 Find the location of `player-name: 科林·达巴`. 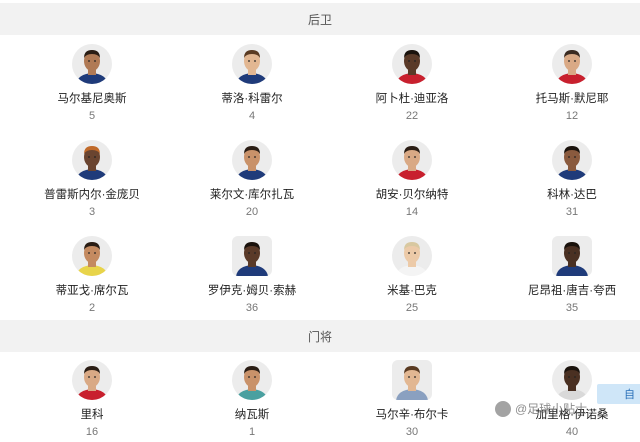

player-name: 科林·达巴 is located at coordinates (572, 195).